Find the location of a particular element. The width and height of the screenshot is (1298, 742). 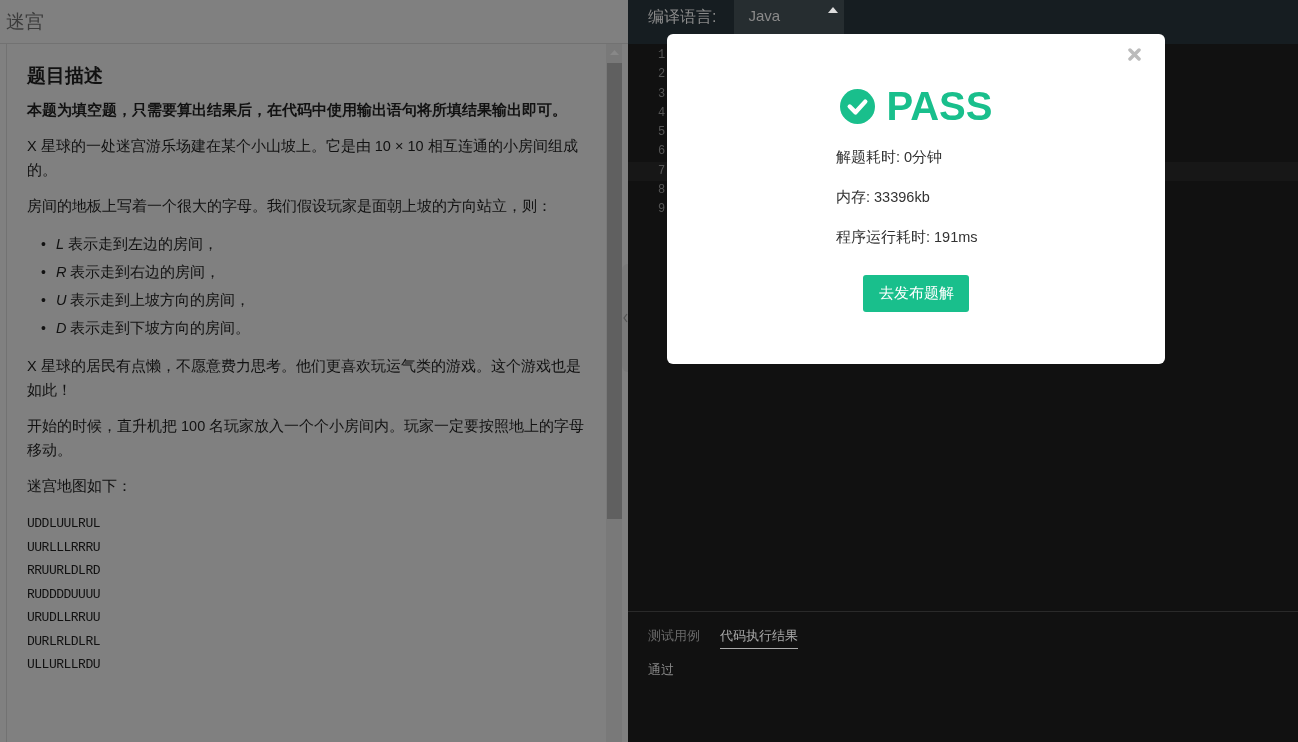

paragraph: 开始的时候，直升机把 100 名玩家放入一个个小房间内。玩家一定要按照地上的字母移动。 is located at coordinates (306, 438).